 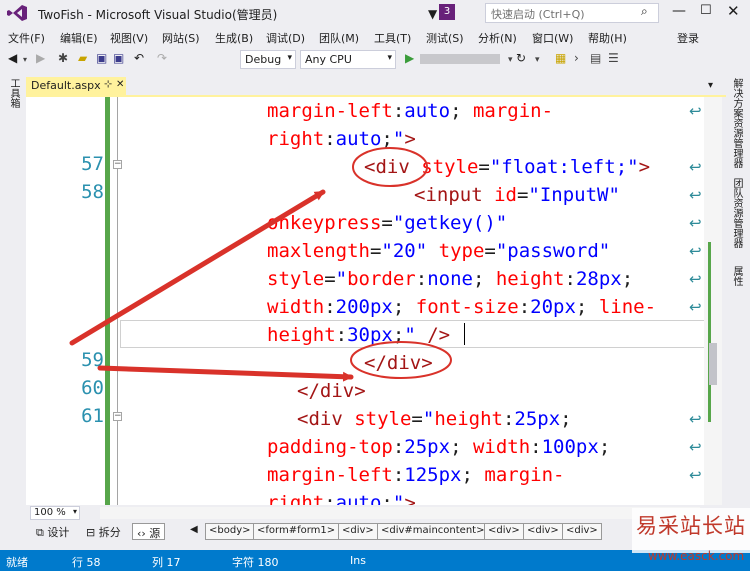 What do you see at coordinates (439, 447) in the screenshot?
I see `code-line: padding-top:25px; width:100px;` at bounding box center [439, 447].